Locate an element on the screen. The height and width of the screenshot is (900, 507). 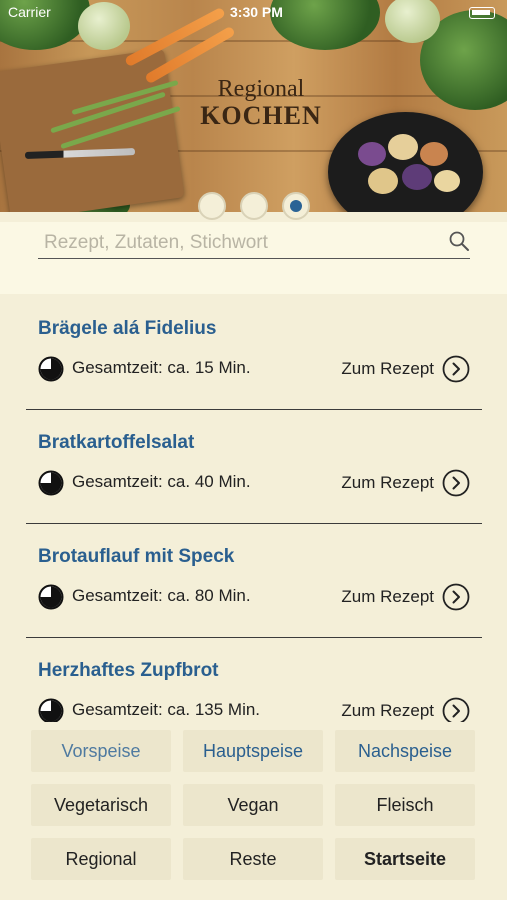
category-hauptspeise-button: Hauptspeise is located at coordinates (253, 751).